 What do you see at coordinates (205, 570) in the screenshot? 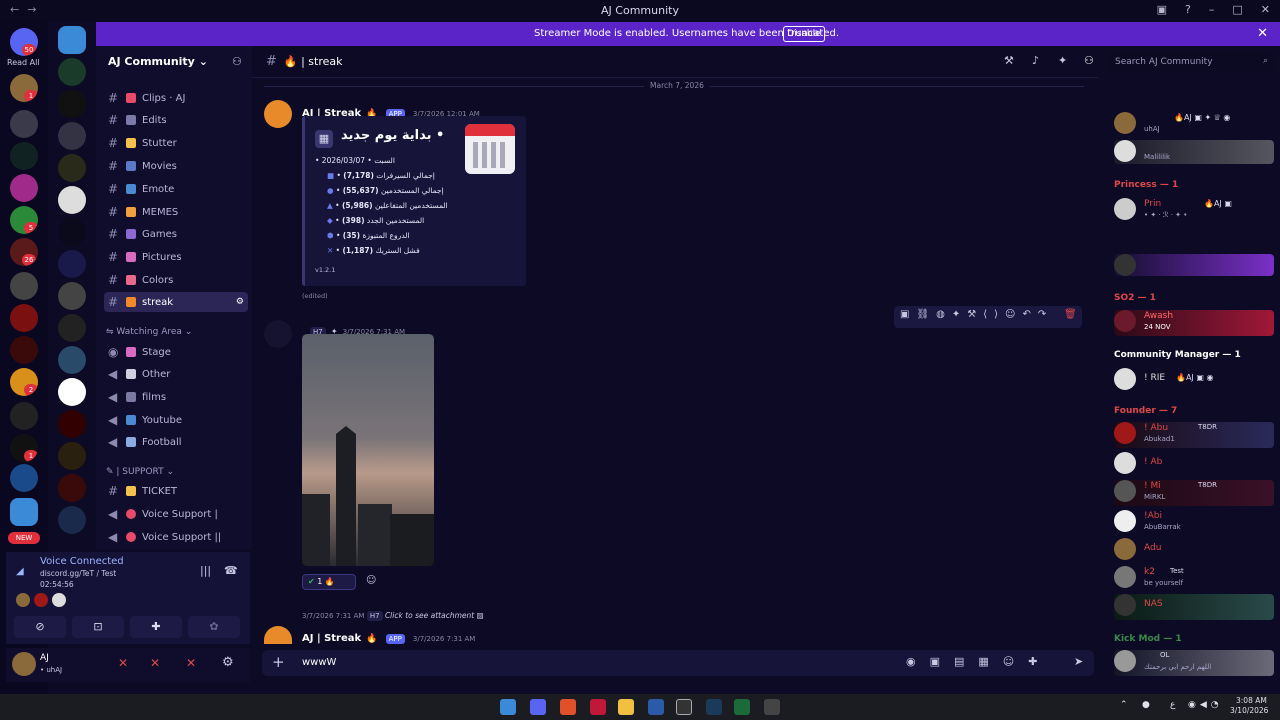
I see `noise-suppression-icon: |||` at bounding box center [205, 570].